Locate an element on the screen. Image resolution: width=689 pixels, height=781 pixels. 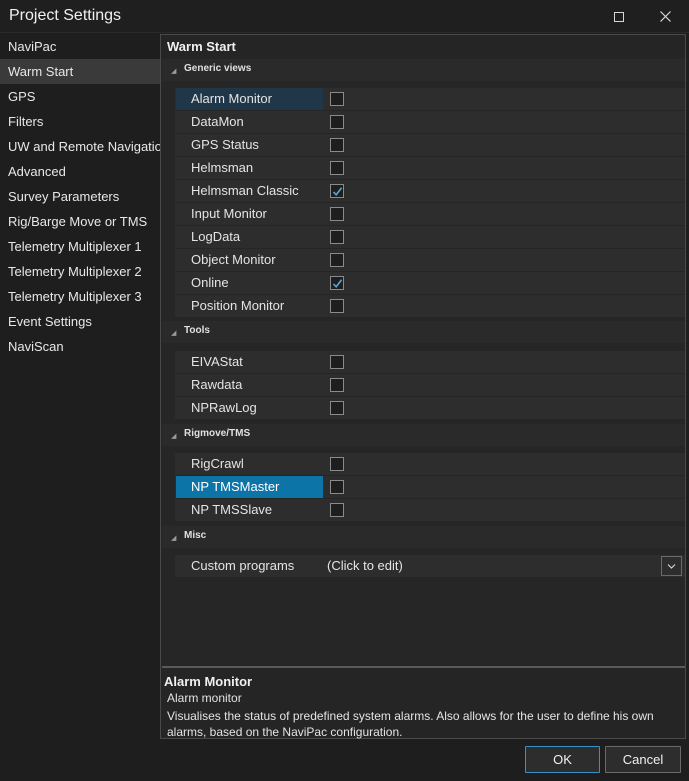
property-name: RigCrawl is located at coordinates (249, 464).